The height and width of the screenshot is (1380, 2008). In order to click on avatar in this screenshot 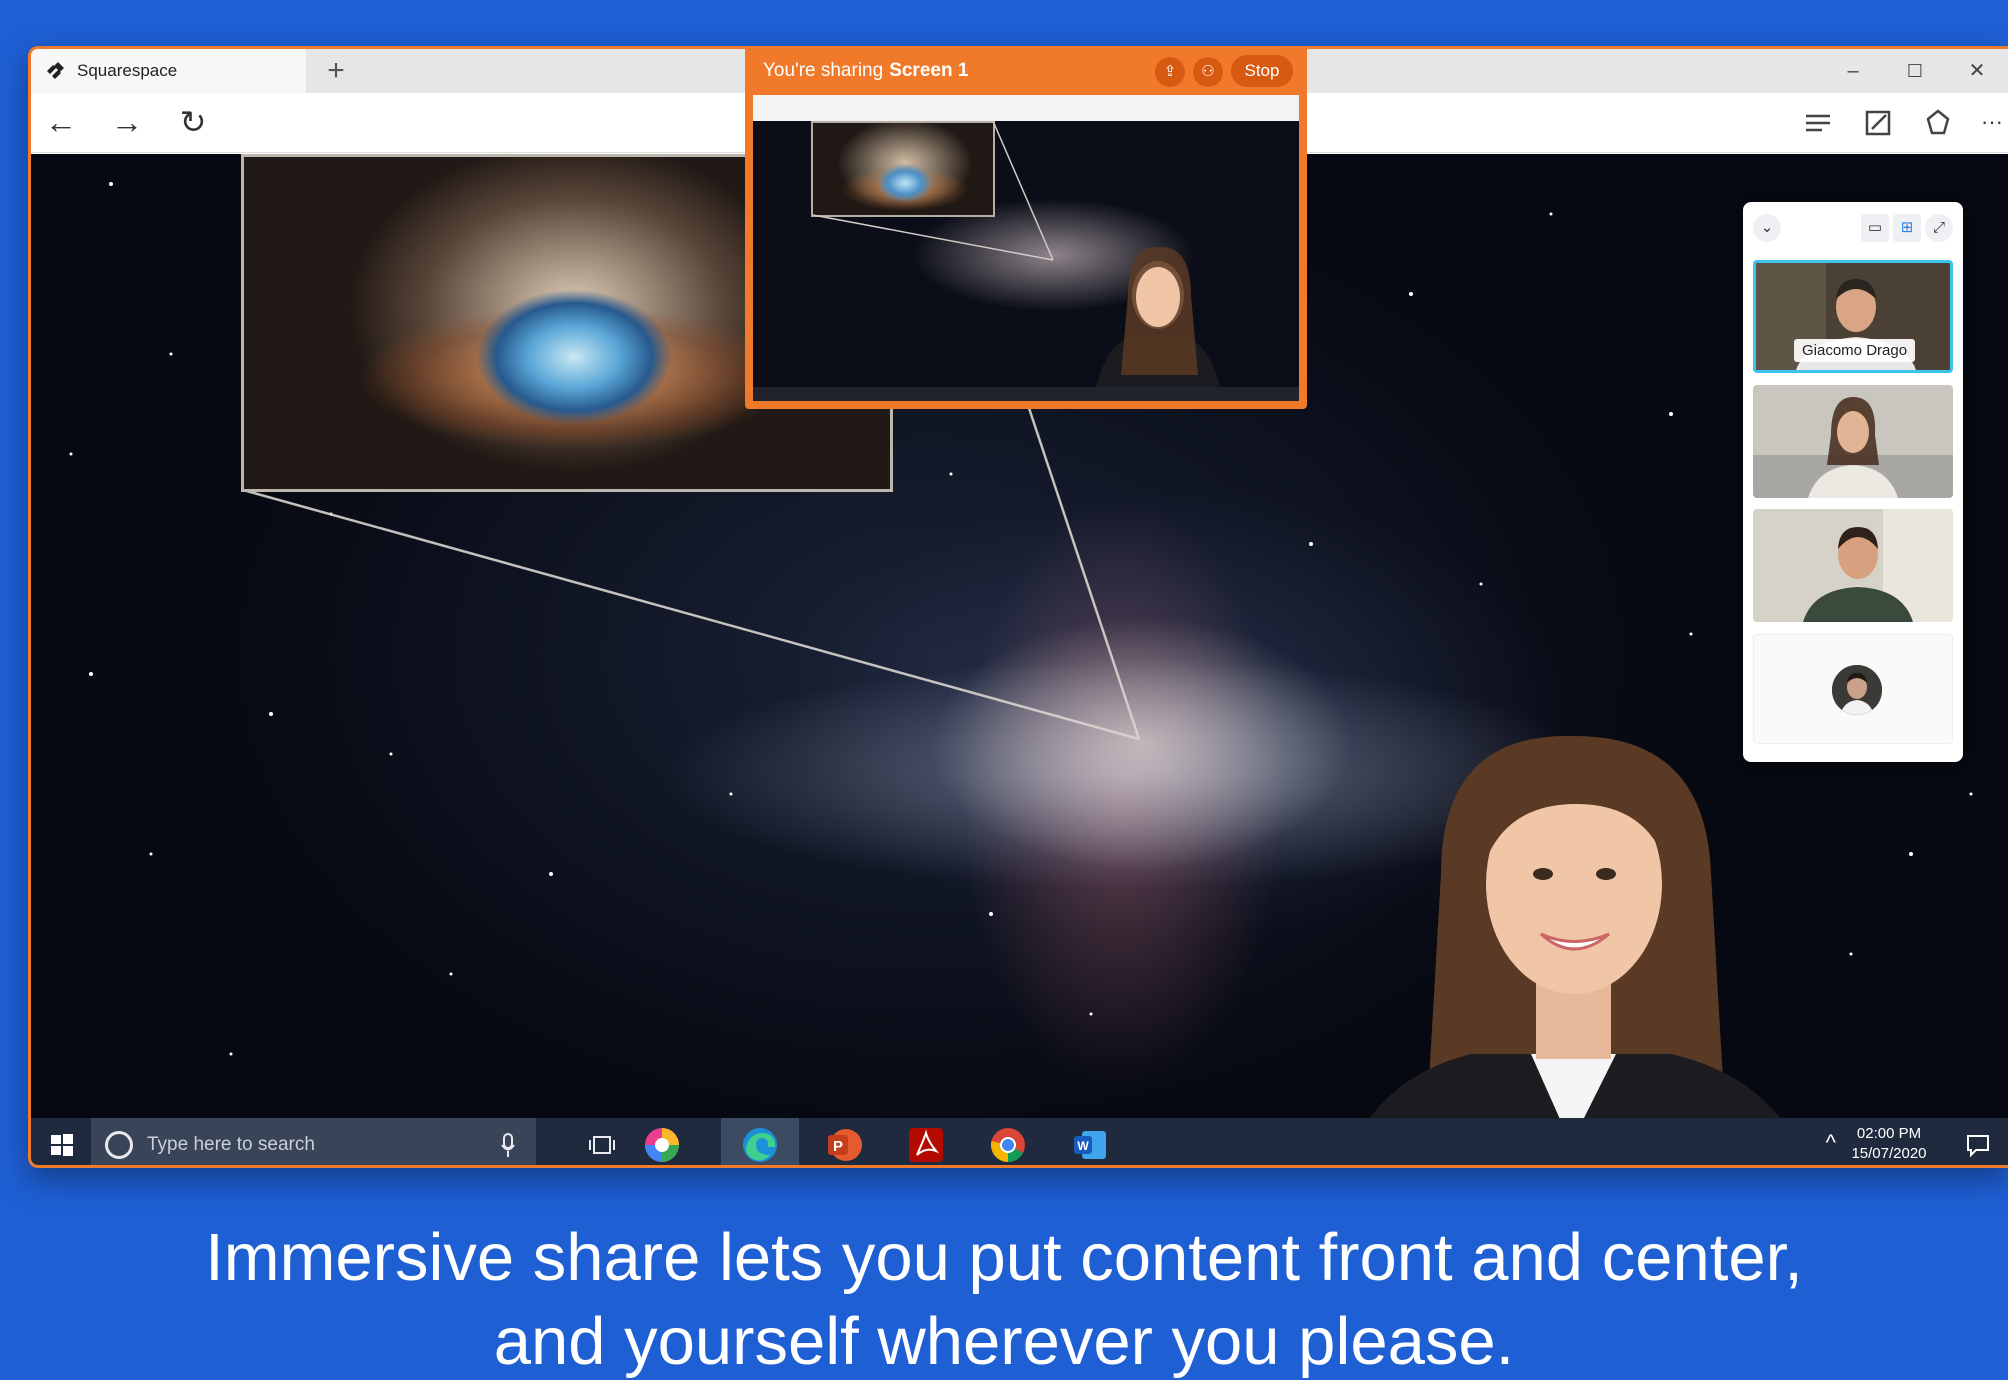, I will do `click(1857, 690)`.